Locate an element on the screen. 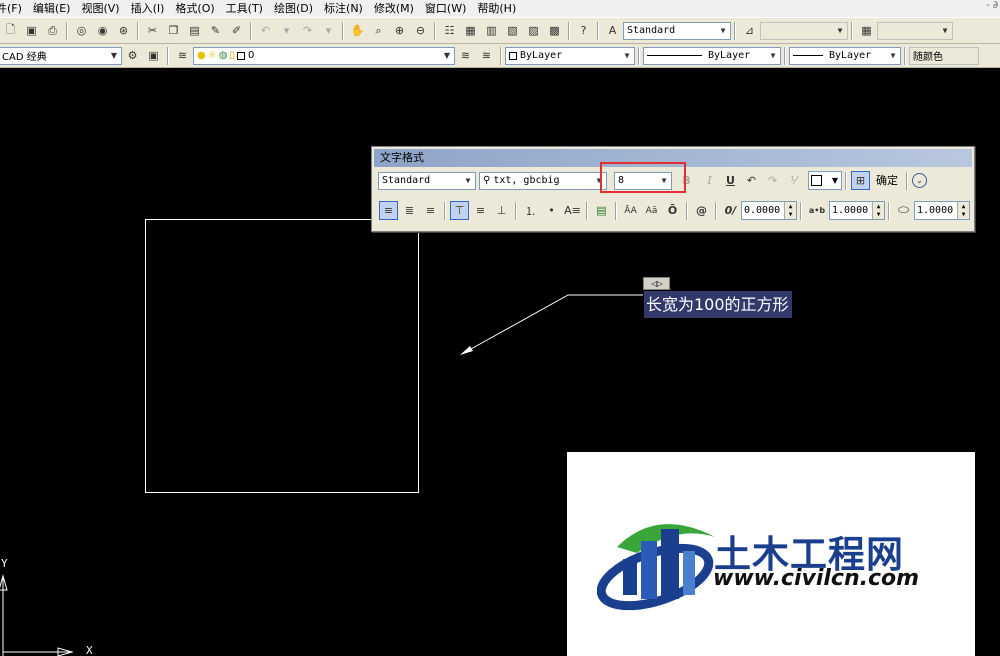 Image resolution: width=1000 pixels, height=656 pixels. copy-icon: ❐ is located at coordinates (173, 30).